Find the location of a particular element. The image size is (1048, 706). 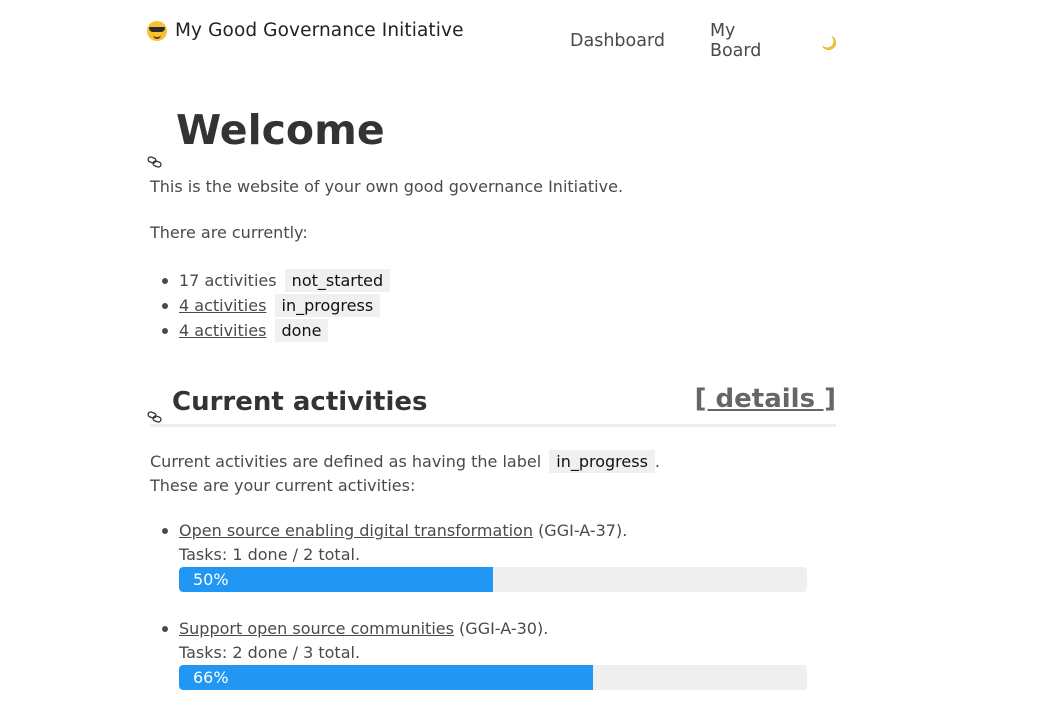

activity-id: (GGI-A-30). is located at coordinates (504, 628).